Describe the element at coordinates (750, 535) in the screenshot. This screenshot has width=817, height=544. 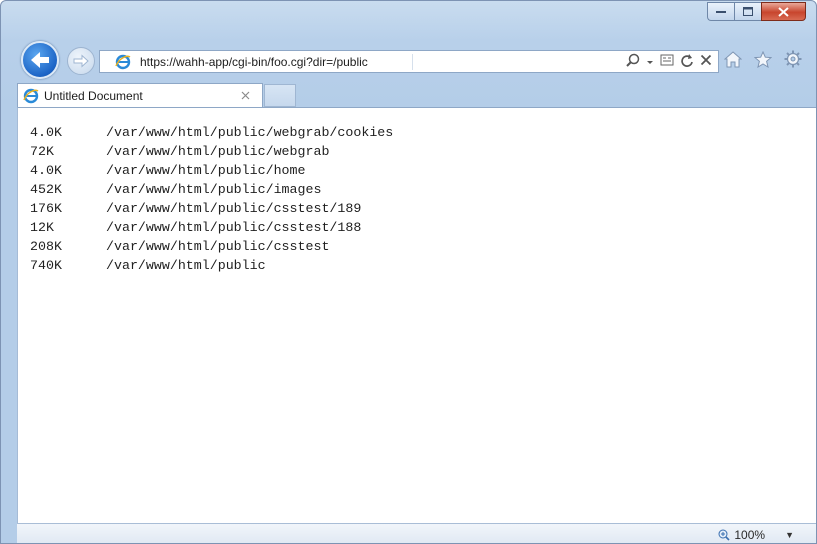
I see `zoom-level: 100%` at that location.